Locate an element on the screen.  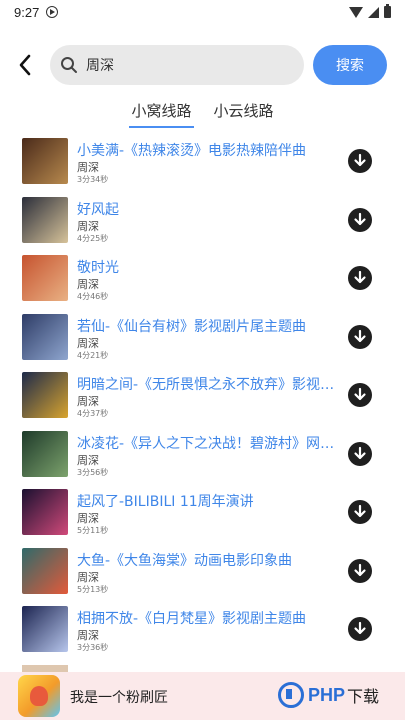
signal-icon is located at coordinates (373, 12).